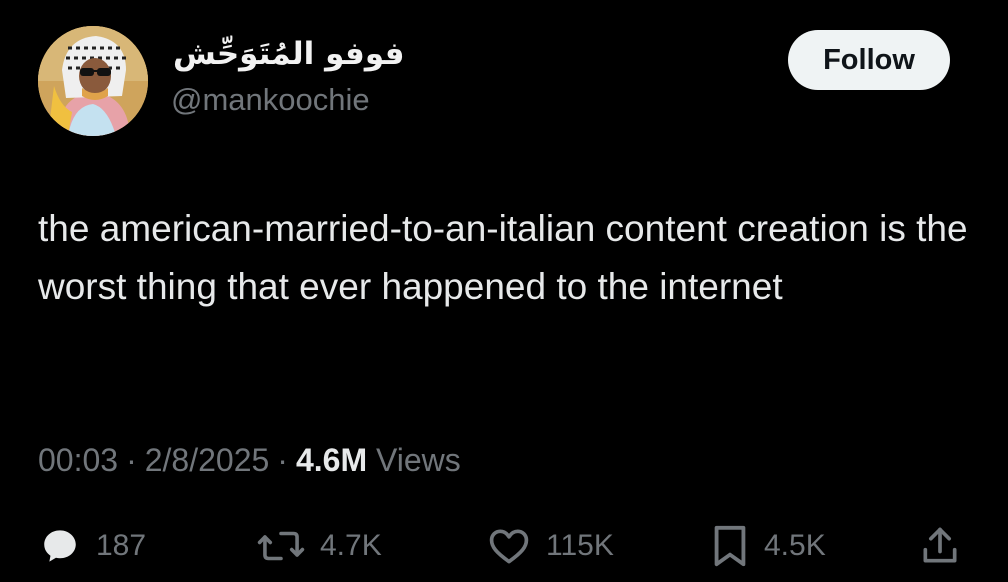 The width and height of the screenshot is (1008, 582). Describe the element at coordinates (60, 546) in the screenshot. I see `reply-icon` at that location.